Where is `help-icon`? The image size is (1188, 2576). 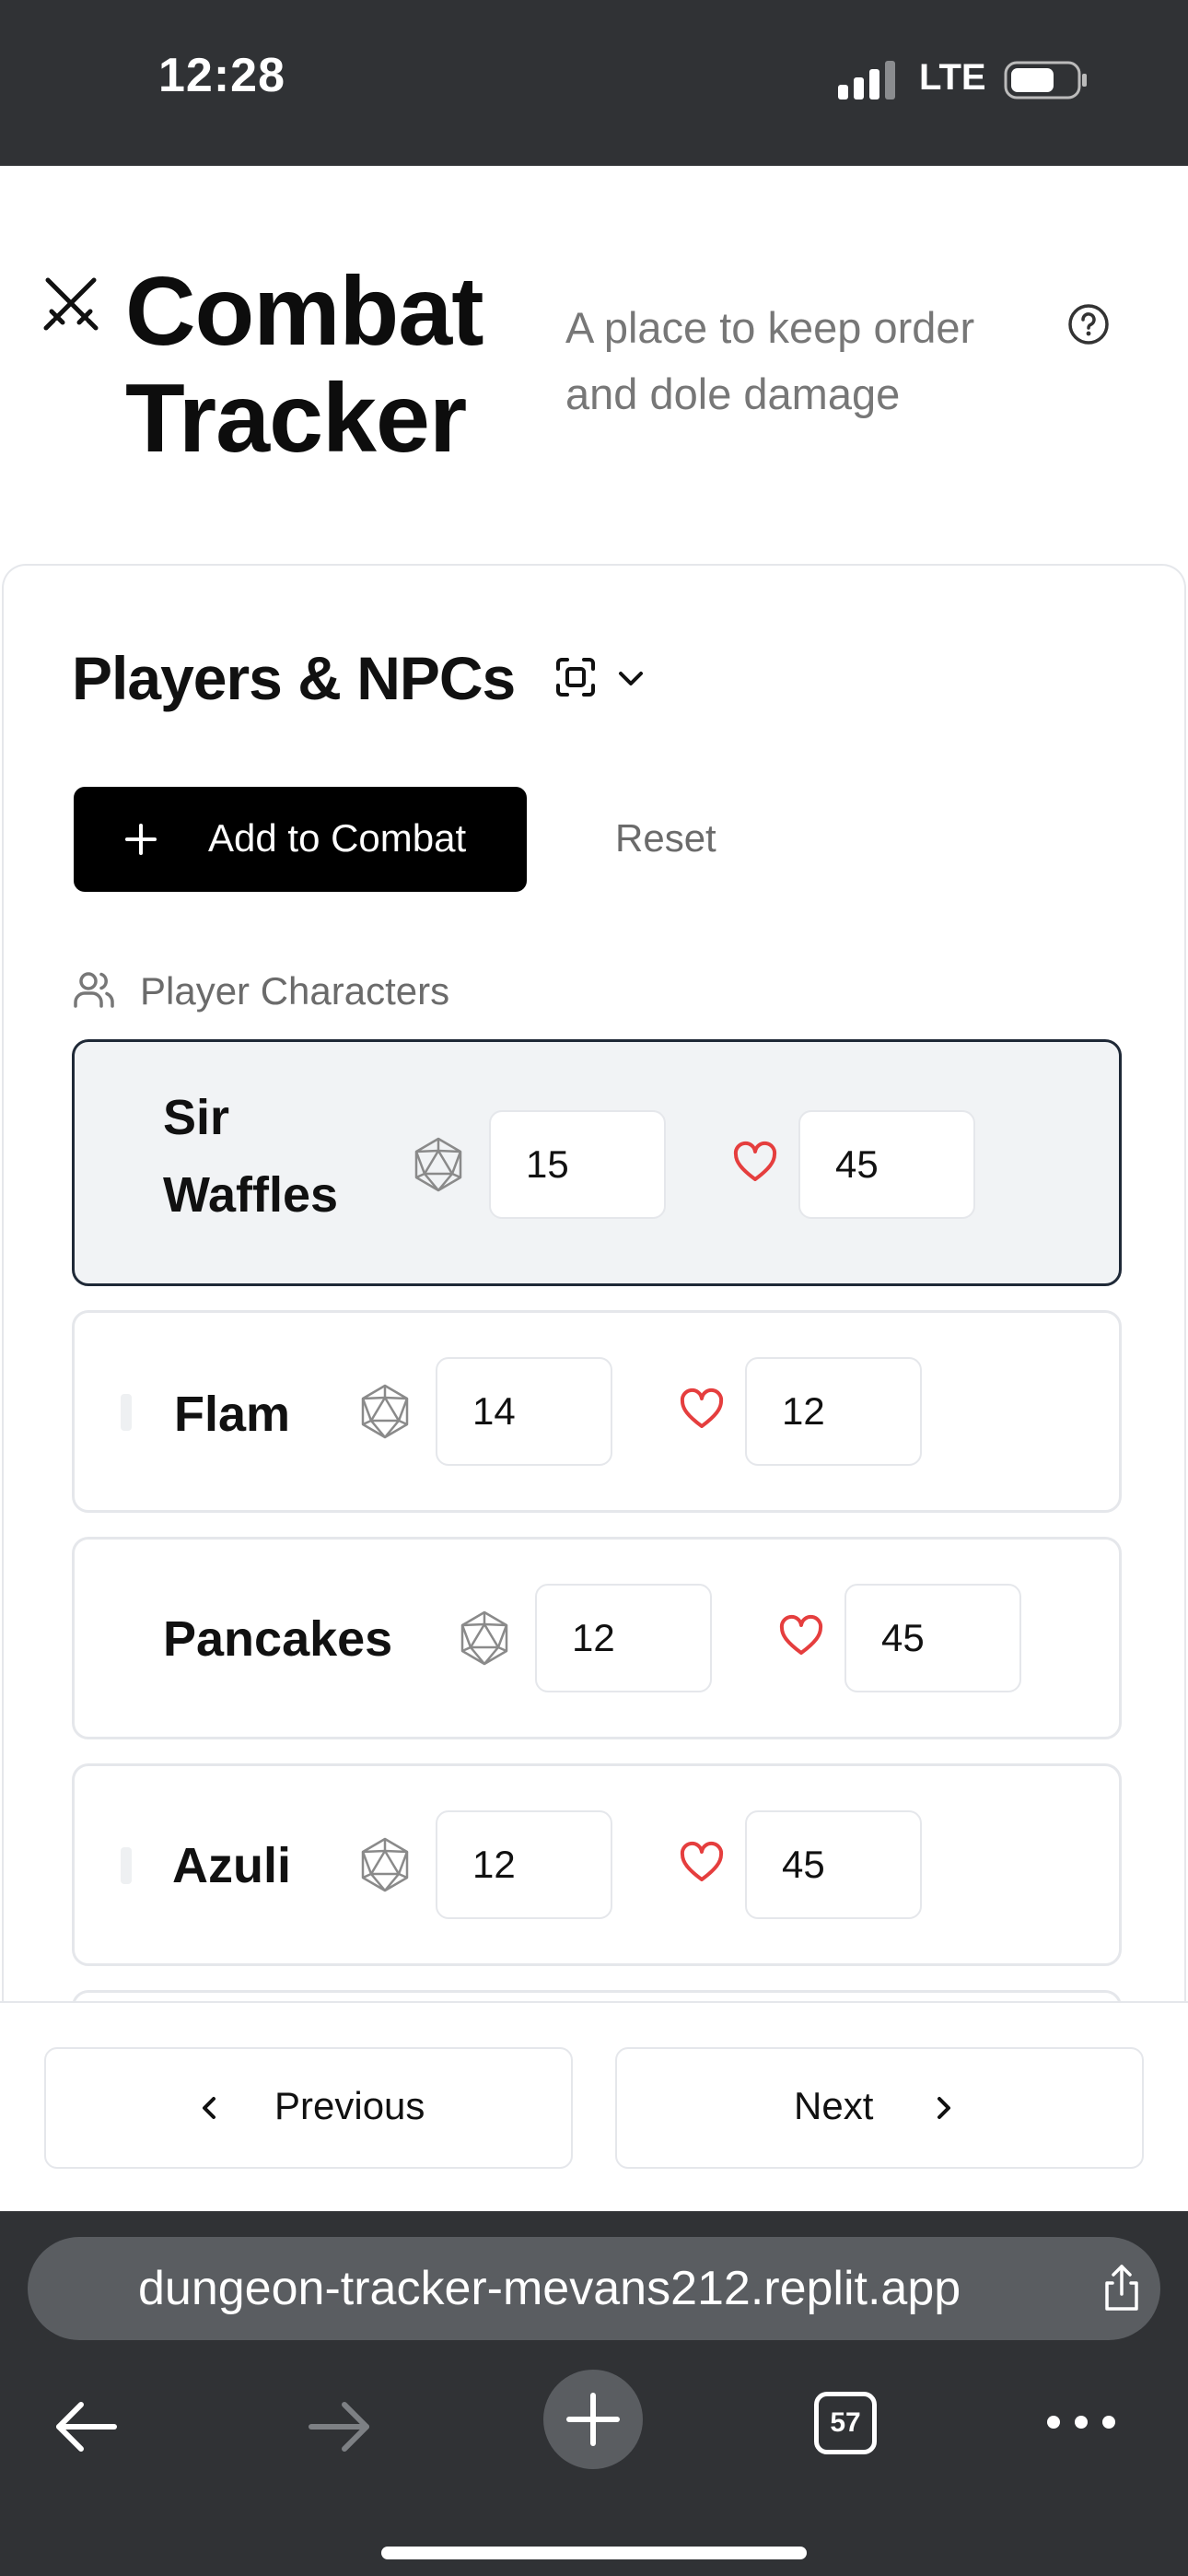
help-icon is located at coordinates (1088, 324).